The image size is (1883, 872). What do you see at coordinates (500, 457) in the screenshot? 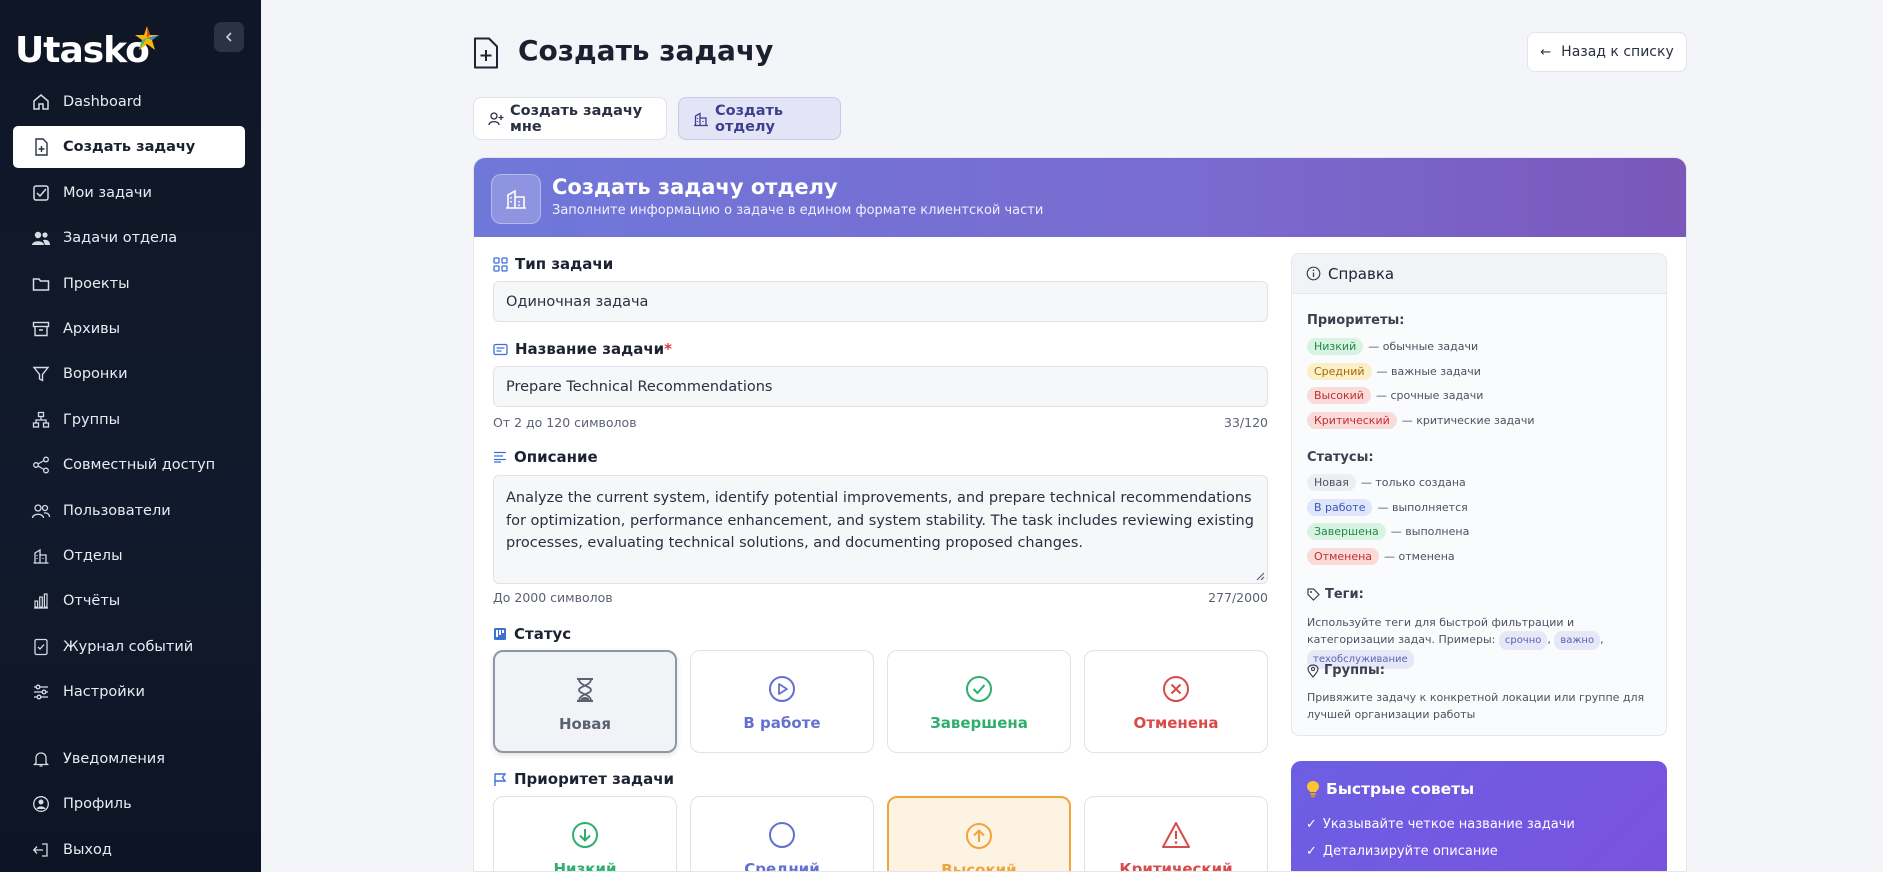
I see `align-left-icon` at bounding box center [500, 457].